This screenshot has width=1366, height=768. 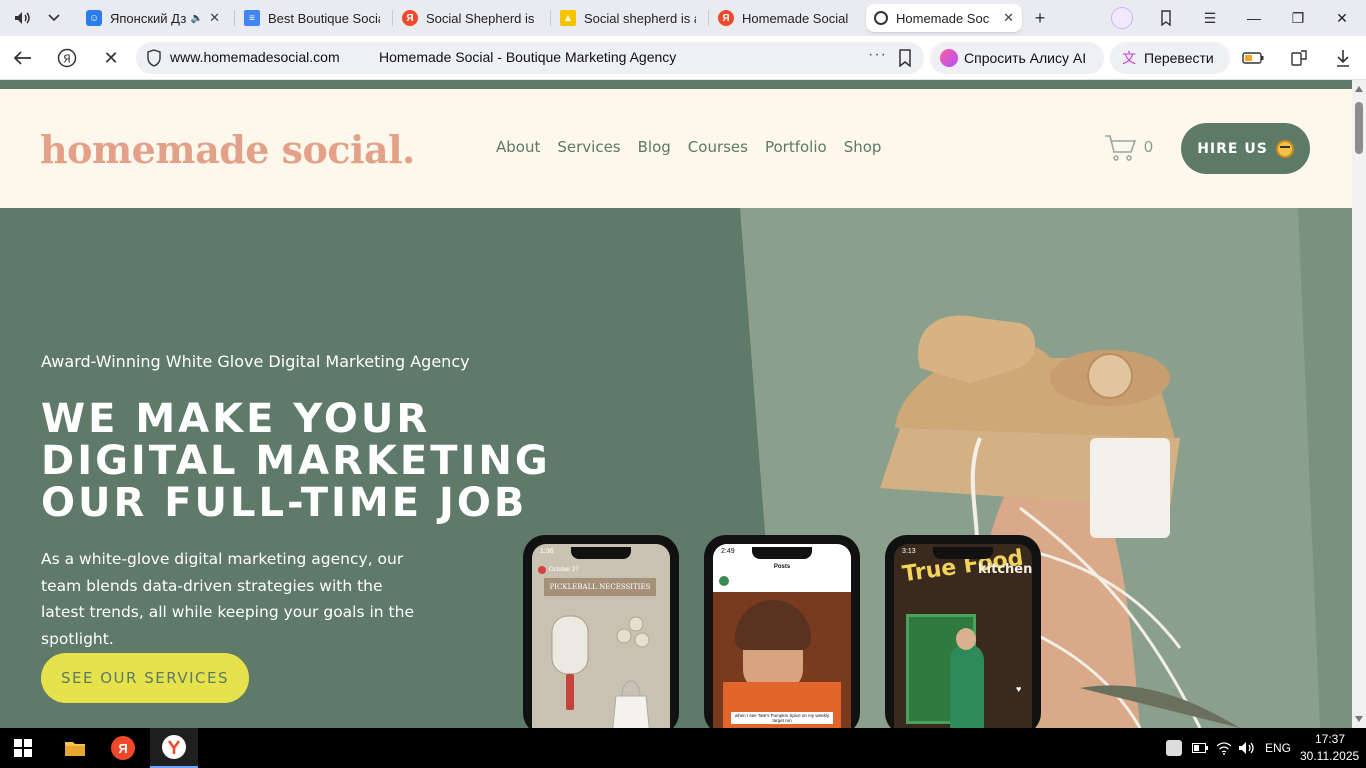 What do you see at coordinates (1246, 748) in the screenshot?
I see `volume-icon` at bounding box center [1246, 748].